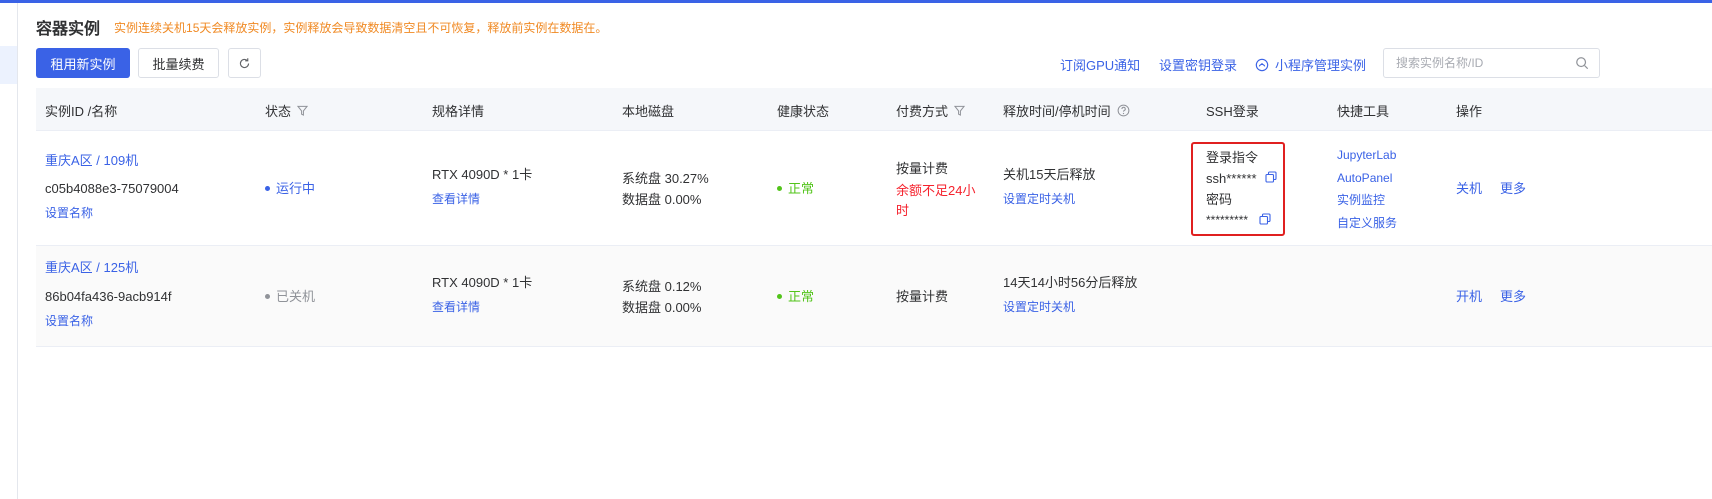 This screenshot has height=499, width=1712. Describe the element at coordinates (662, 286) in the screenshot. I see `disk-system: 系统盘 0.12%` at that location.